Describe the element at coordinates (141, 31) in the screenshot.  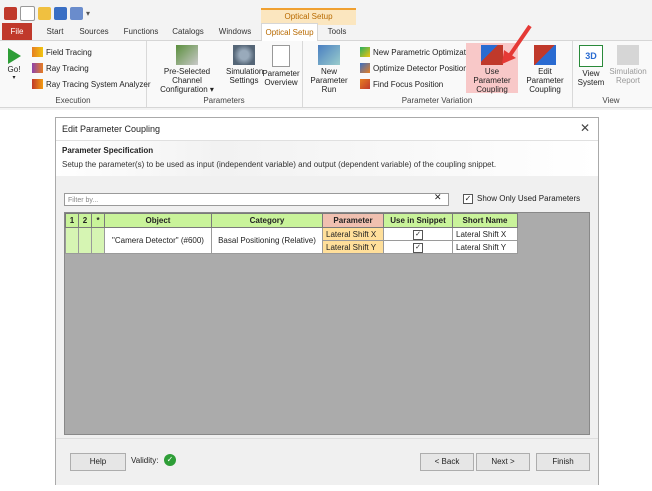
I see `tab-functions: Functions` at that location.